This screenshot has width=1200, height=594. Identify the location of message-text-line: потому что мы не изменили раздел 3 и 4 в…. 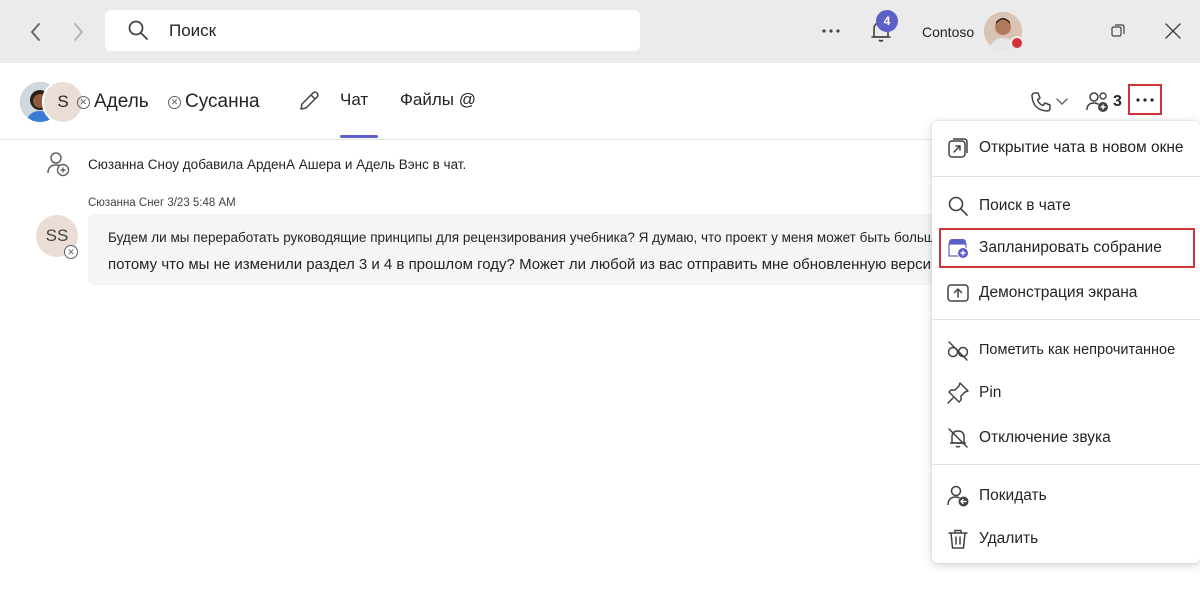
(529, 264).